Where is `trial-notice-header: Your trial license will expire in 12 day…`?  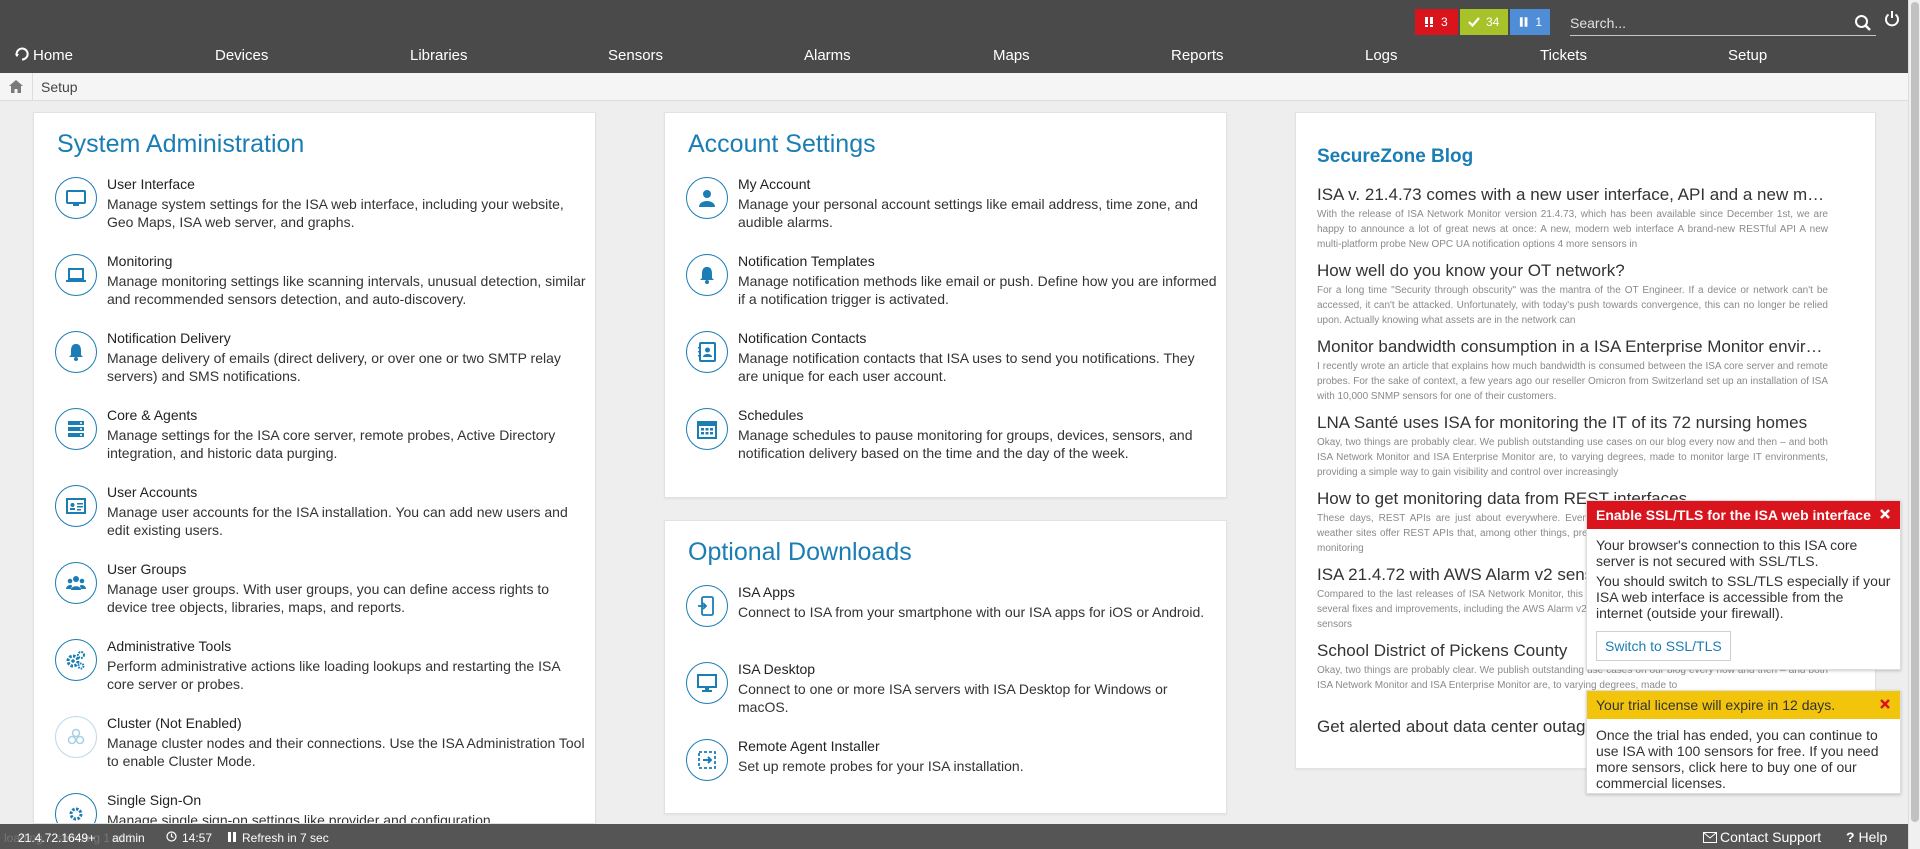 trial-notice-header: Your trial license will expire in 12 day… is located at coordinates (1743, 705).